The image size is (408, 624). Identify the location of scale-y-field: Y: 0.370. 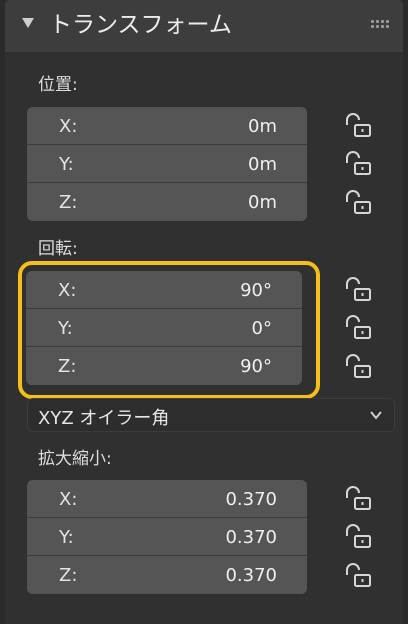
(167, 537).